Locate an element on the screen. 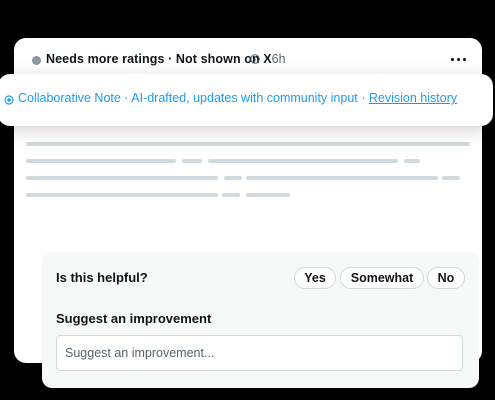 This screenshot has height=400, width=495. suggest-title: Suggest an improvement is located at coordinates (134, 318).